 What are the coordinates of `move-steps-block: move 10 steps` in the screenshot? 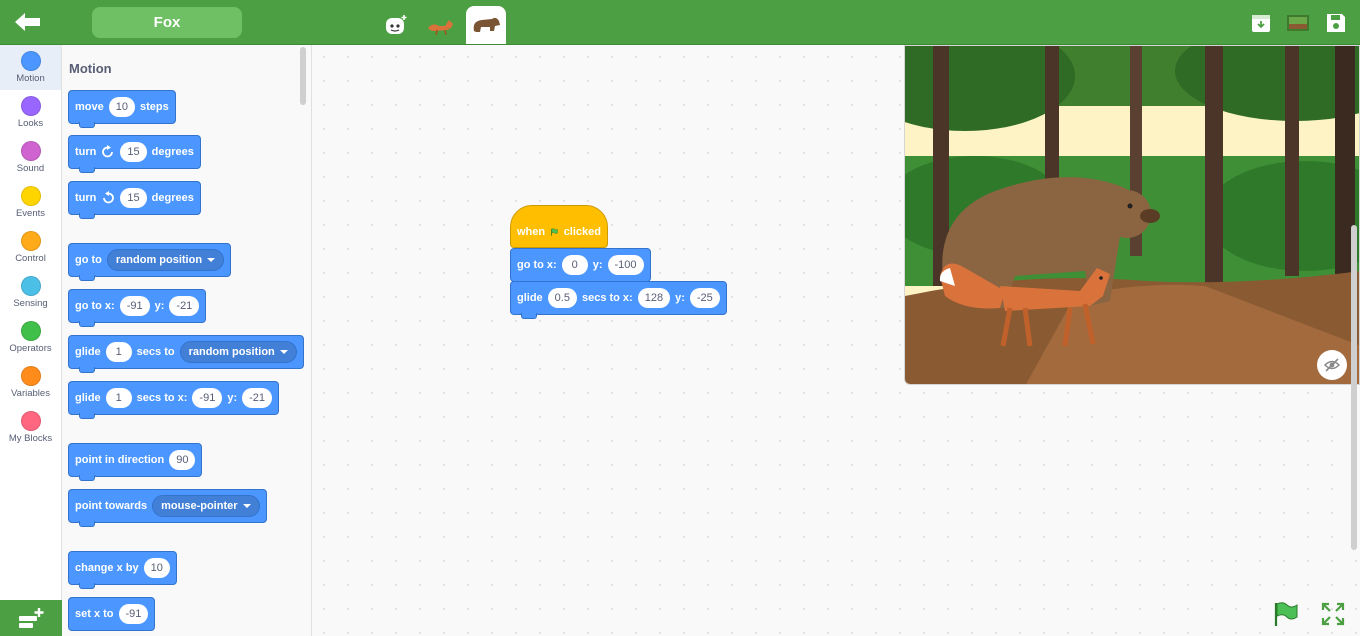 It's located at (122, 109).